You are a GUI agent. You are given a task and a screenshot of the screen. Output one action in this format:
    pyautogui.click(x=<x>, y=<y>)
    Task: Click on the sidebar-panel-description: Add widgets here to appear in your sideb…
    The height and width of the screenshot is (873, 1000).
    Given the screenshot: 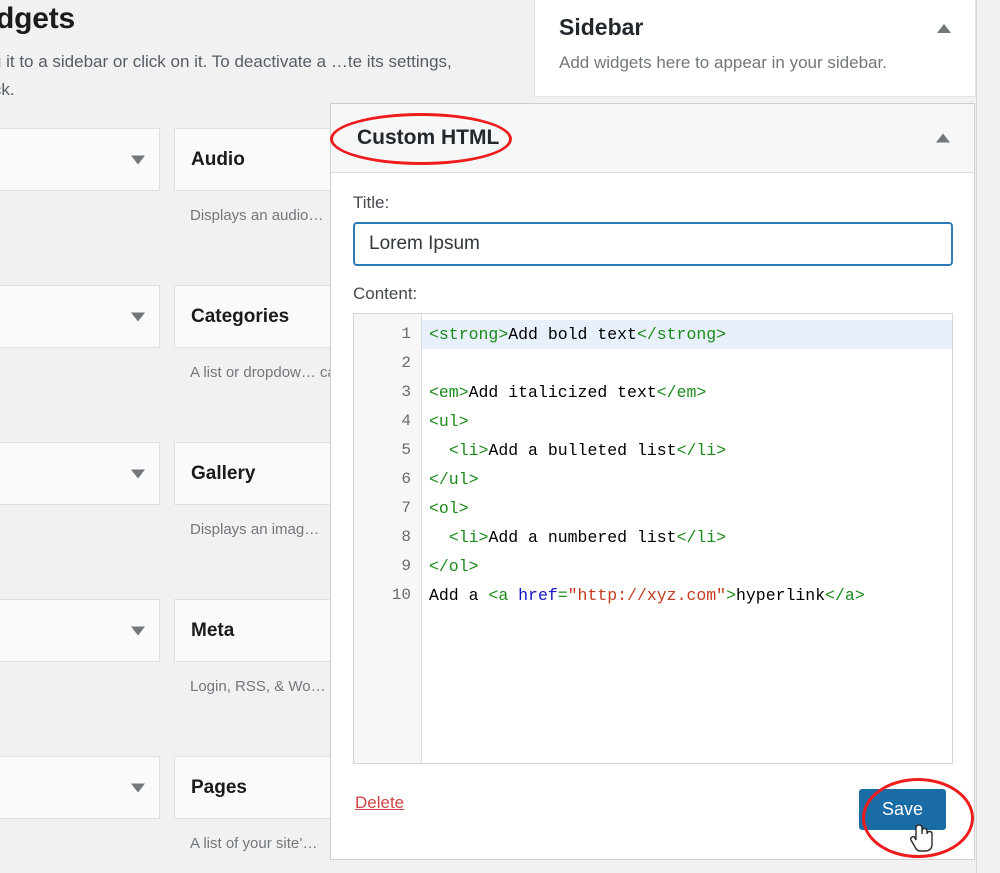 What is the action you would take?
    pyautogui.click(x=723, y=62)
    